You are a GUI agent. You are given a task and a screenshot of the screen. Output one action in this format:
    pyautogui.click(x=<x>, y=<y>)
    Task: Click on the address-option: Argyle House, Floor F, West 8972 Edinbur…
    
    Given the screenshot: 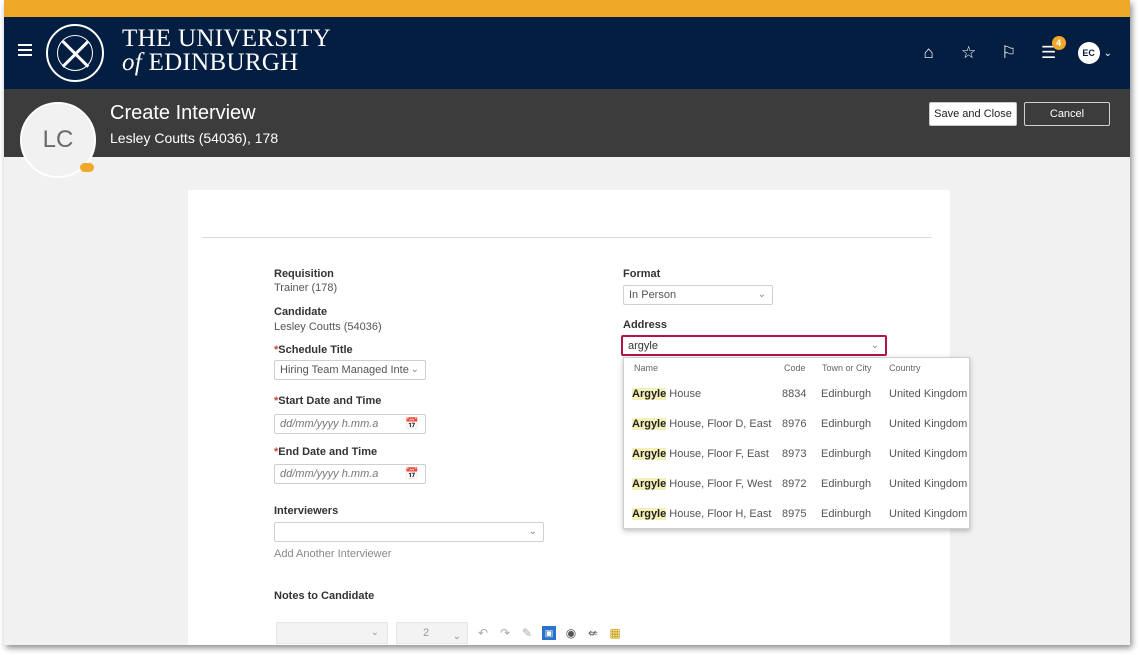 What is the action you would take?
    pyautogui.click(x=796, y=485)
    